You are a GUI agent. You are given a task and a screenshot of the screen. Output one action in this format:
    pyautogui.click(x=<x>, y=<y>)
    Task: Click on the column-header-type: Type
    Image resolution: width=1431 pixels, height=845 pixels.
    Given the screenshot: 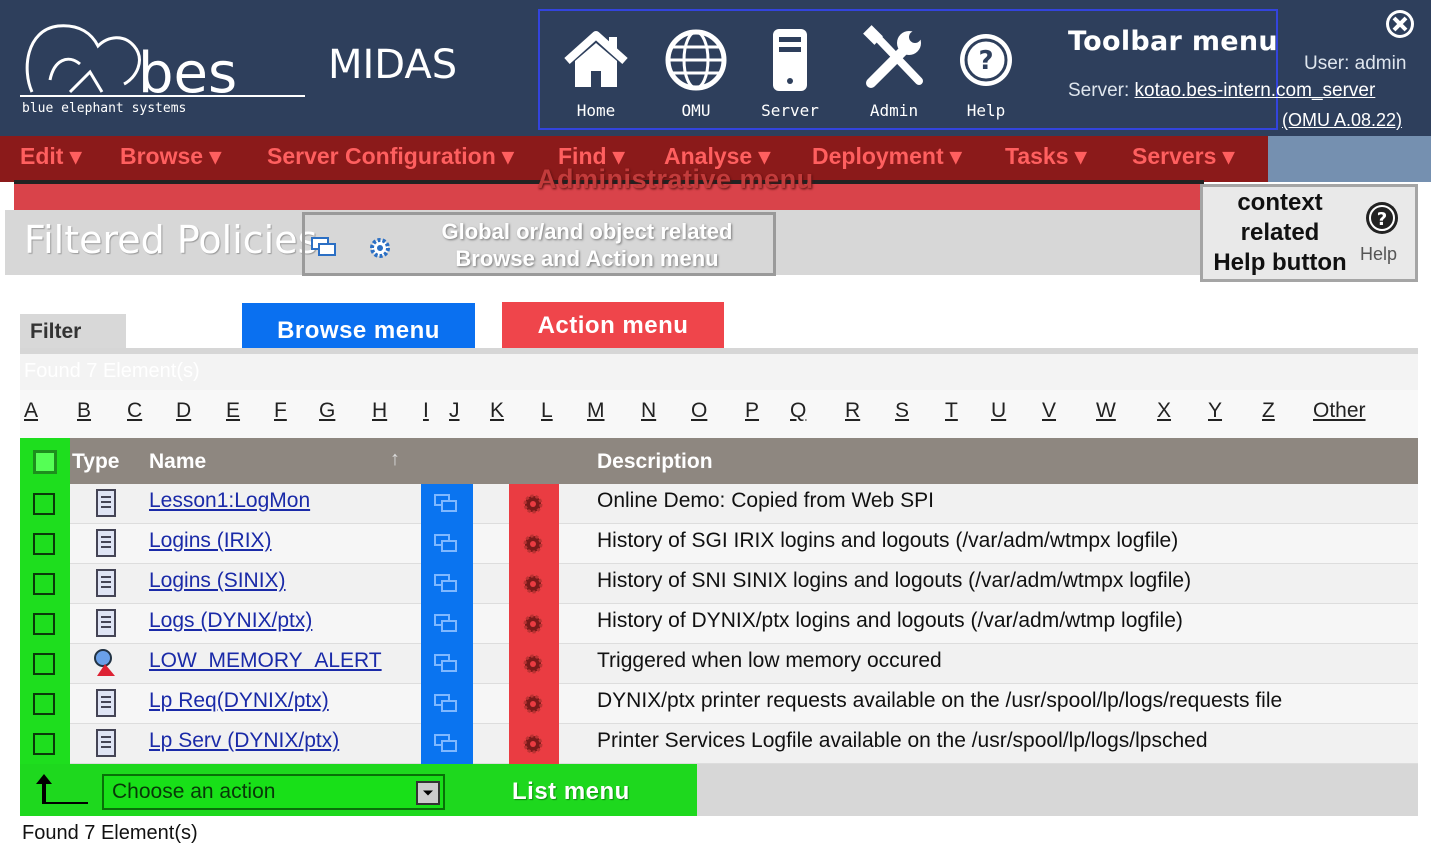 What is the action you would take?
    pyautogui.click(x=95, y=462)
    